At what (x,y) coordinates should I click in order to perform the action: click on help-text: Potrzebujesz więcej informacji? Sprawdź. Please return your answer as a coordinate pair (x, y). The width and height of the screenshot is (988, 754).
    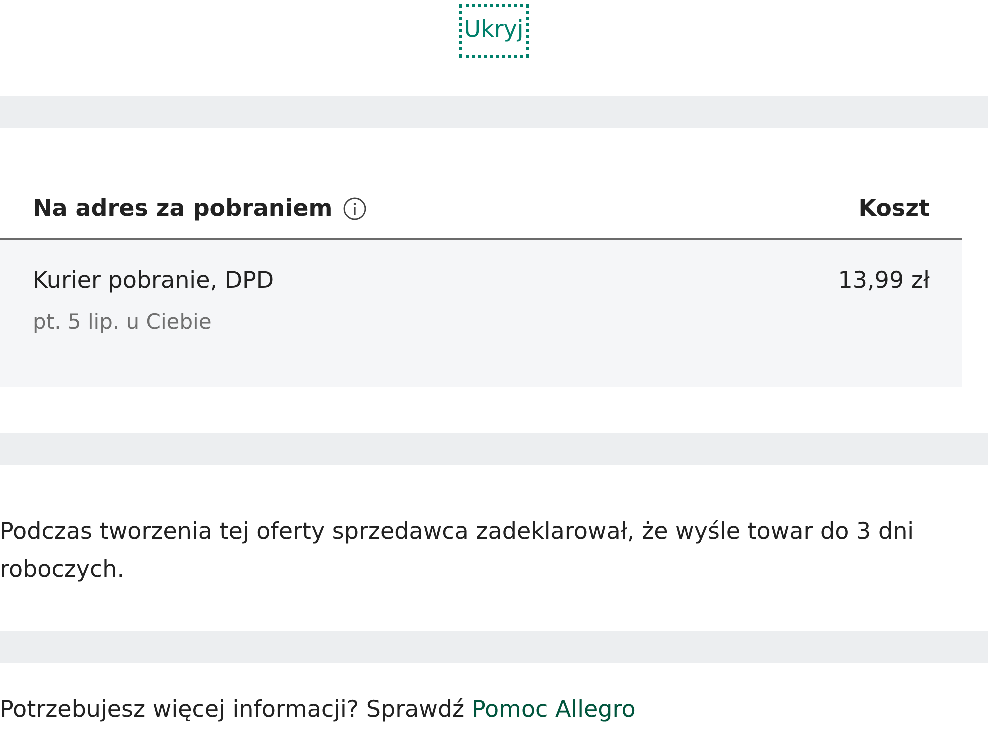
    Looking at the image, I should click on (232, 710).